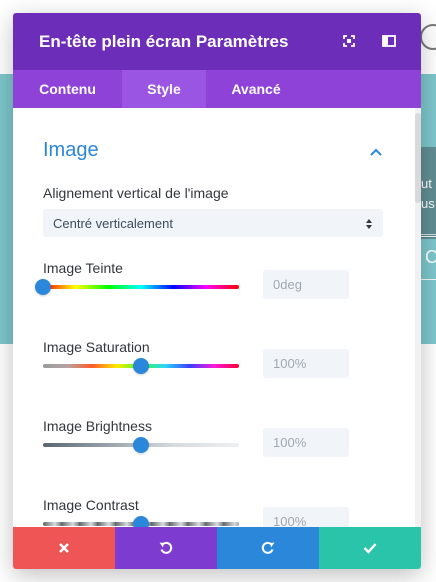 This screenshot has width=436, height=582. I want to click on redo-button, so click(268, 548).